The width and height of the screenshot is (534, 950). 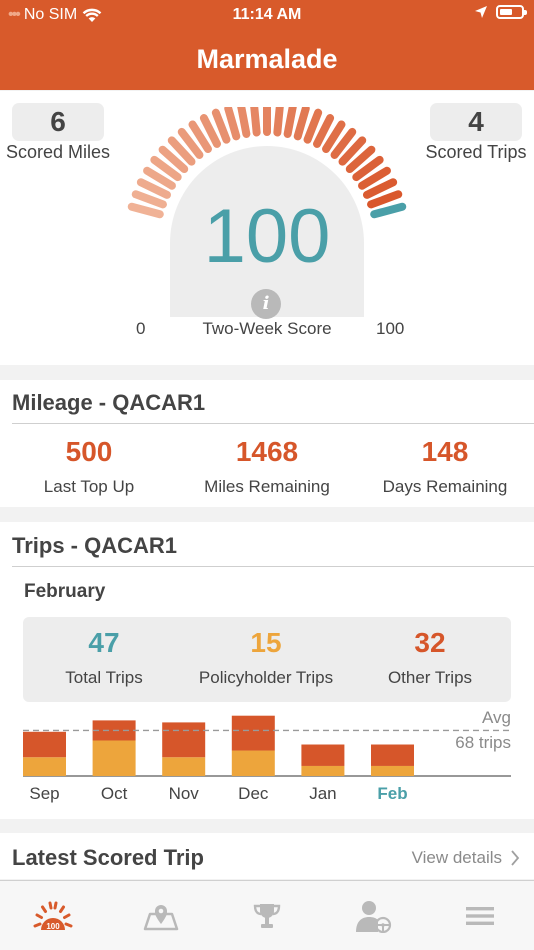 I want to click on mileage-item: 500 Last Top Up, so click(x=89, y=467).